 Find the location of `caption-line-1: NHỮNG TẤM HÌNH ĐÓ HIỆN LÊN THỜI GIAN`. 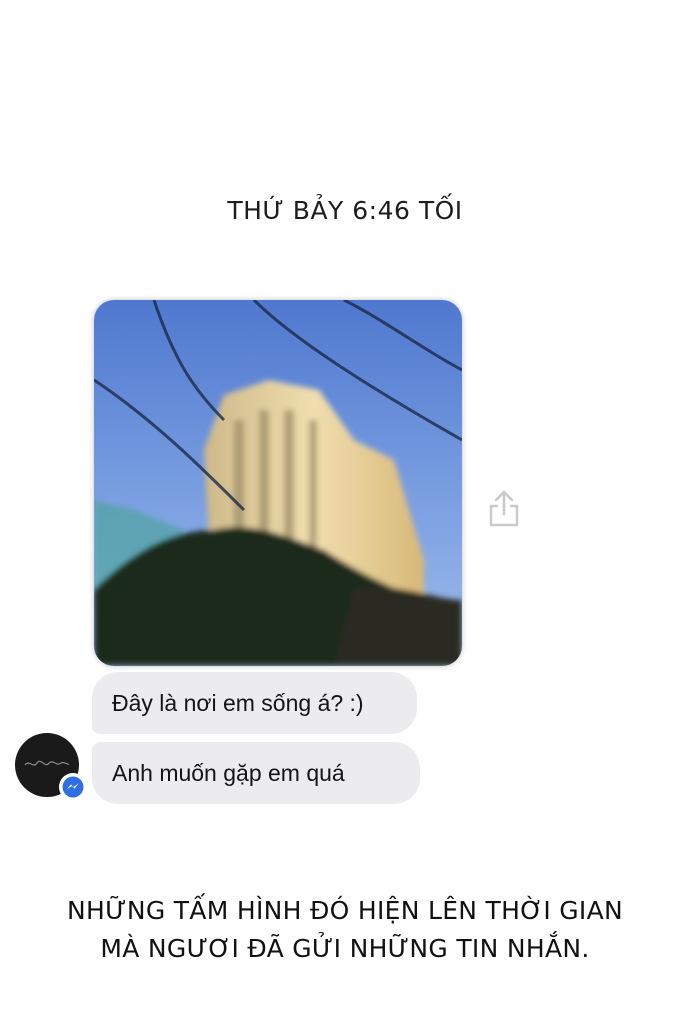

caption-line-1: NHỮNG TẤM HÌNH ĐÓ HIỆN LÊN THỜI GIAN is located at coordinates (345, 910).